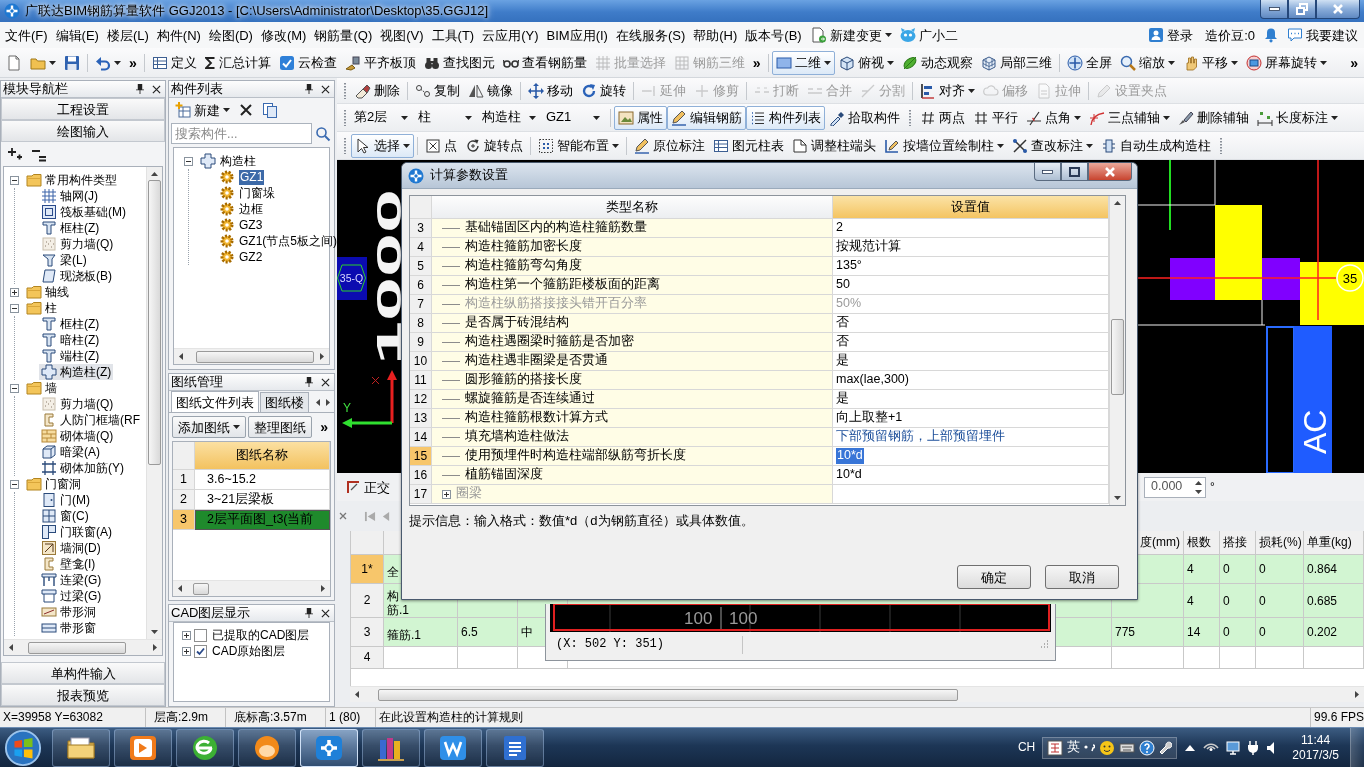  I want to click on row-number: 13, so click(421, 418).